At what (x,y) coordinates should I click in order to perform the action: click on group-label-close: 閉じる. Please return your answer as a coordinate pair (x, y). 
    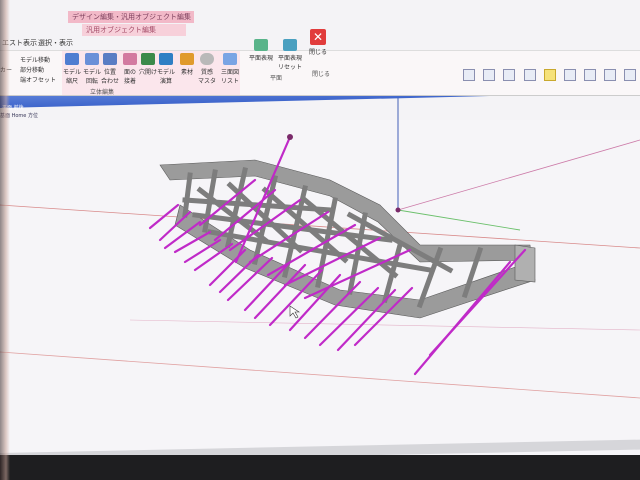
    Looking at the image, I should click on (321, 74).